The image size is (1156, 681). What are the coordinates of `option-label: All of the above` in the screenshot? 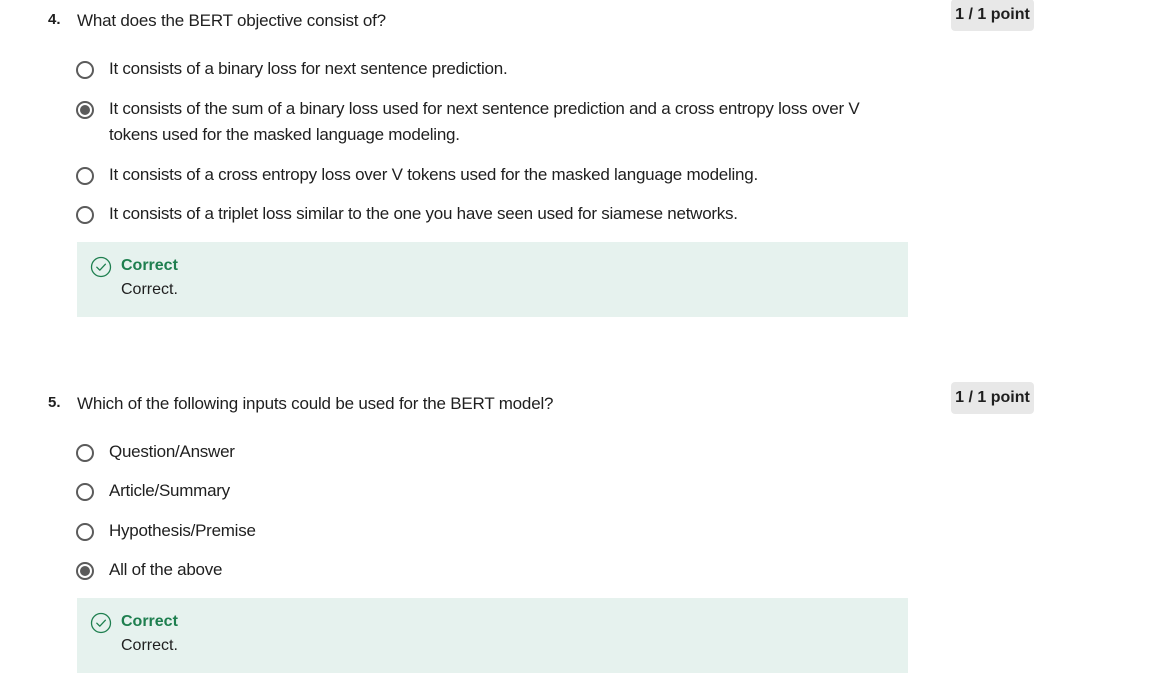 It's located at (166, 569).